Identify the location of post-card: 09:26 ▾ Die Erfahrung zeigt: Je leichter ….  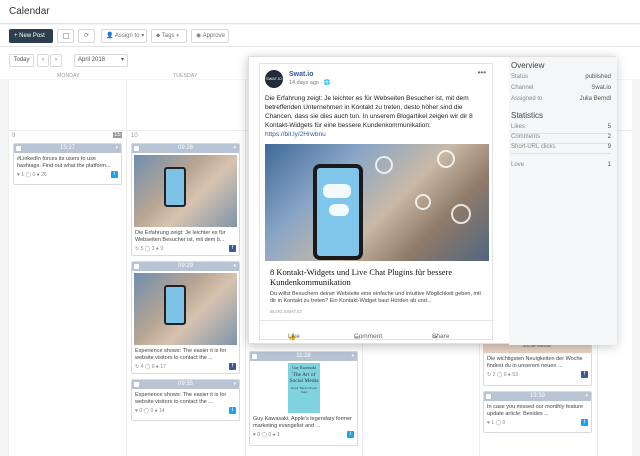
(185, 199).